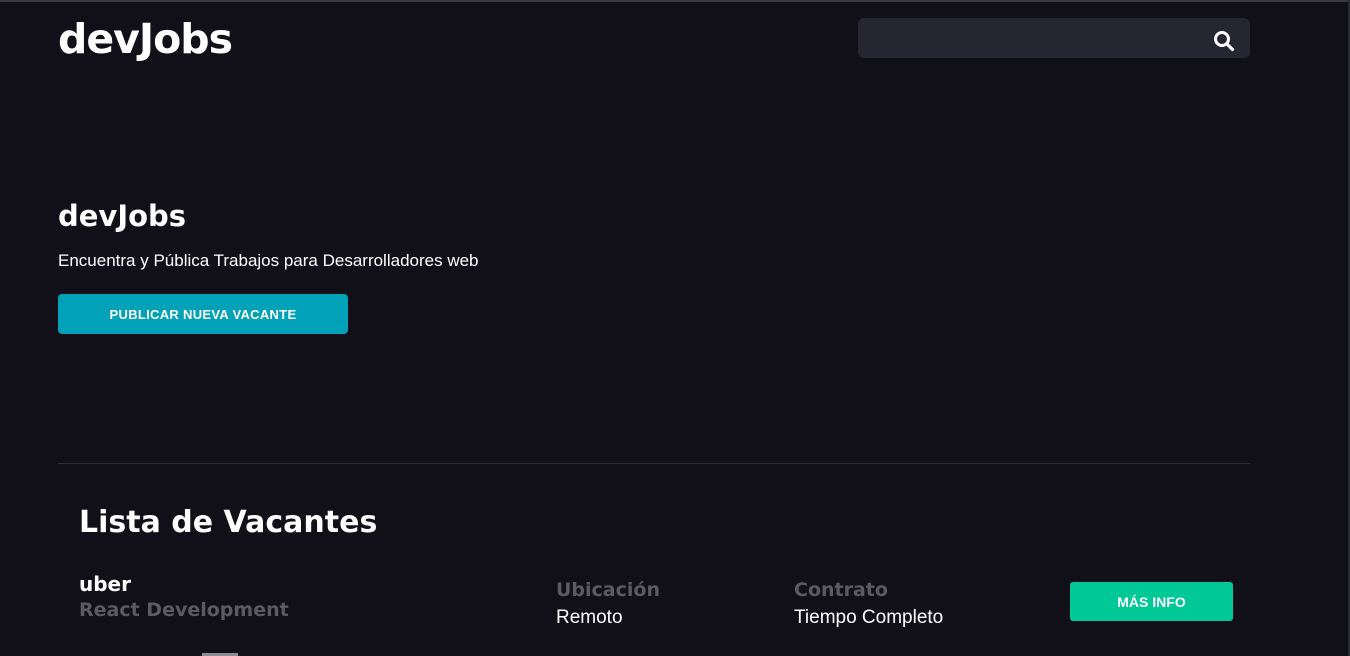 This screenshot has width=1350, height=656. What do you see at coordinates (122, 216) in the screenshot?
I see `hero-title: devJobs` at bounding box center [122, 216].